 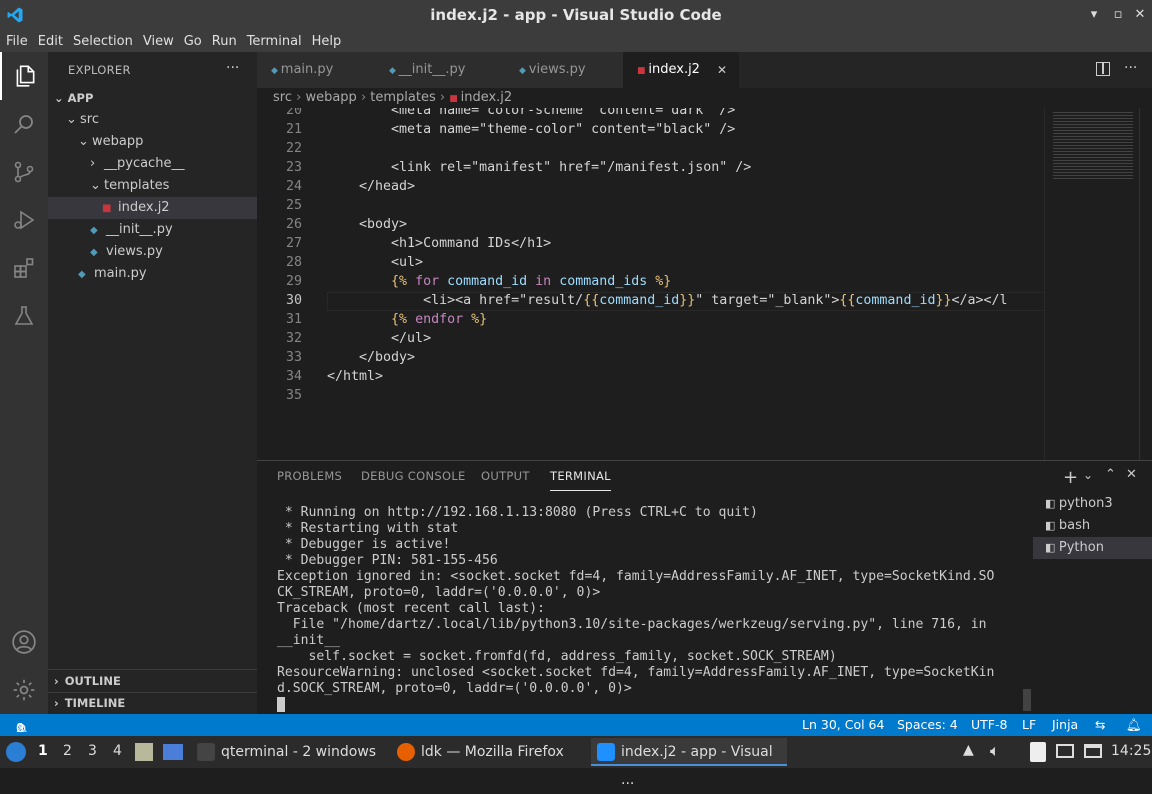 I want to click on tree-item: ◆ main.py, so click(x=152, y=274).